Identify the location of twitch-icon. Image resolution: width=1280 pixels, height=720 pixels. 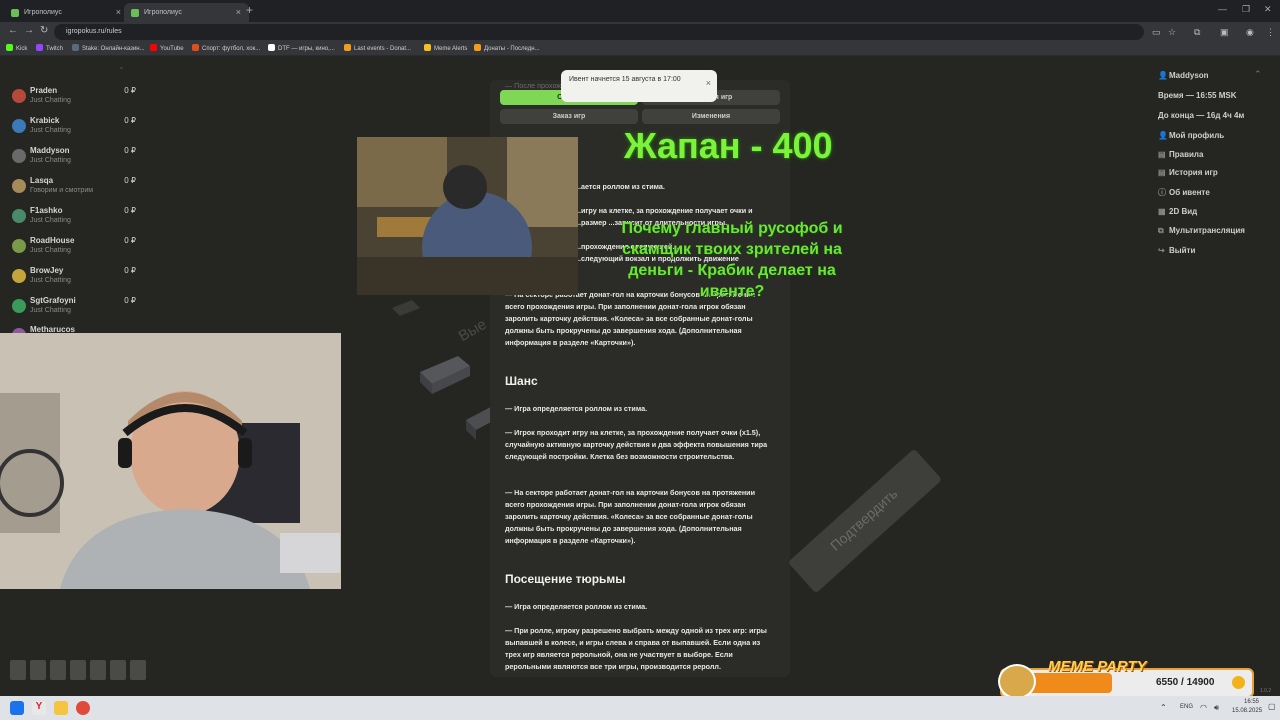
(39, 47).